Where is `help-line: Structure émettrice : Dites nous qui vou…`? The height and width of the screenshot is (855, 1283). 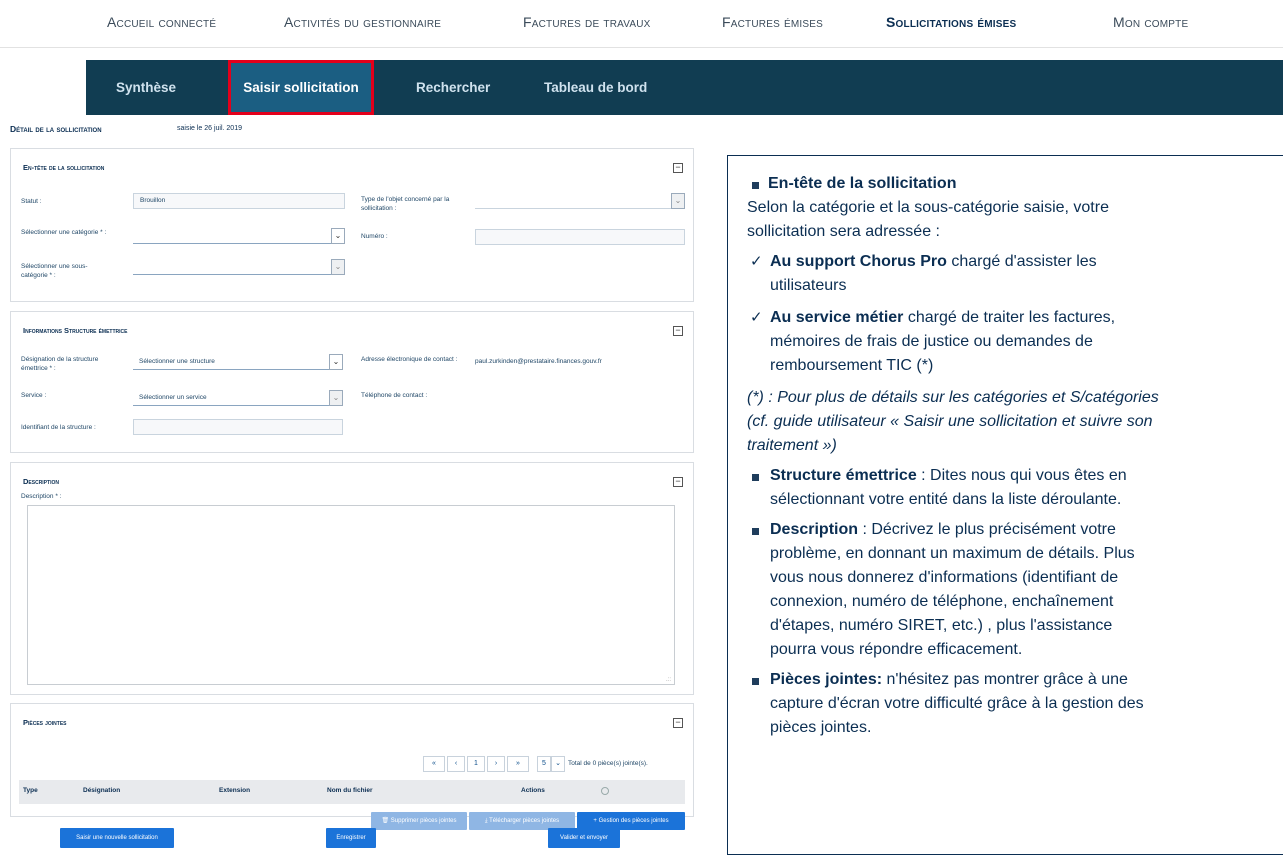 help-line: Structure émettrice : Dites nous qui vou… is located at coordinates (948, 476).